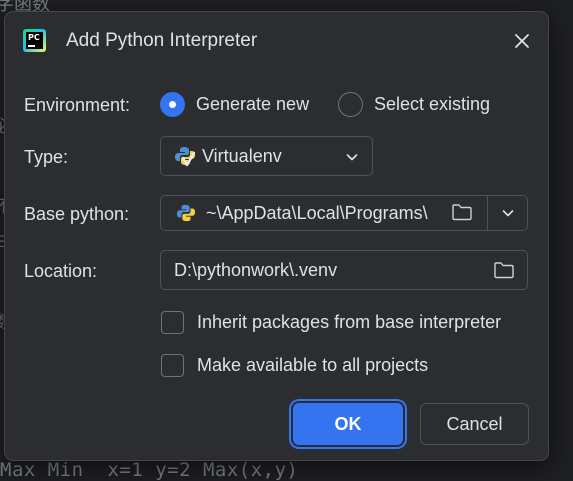  Describe the element at coordinates (432, 104) in the screenshot. I see `radio-label: Select existing` at that location.